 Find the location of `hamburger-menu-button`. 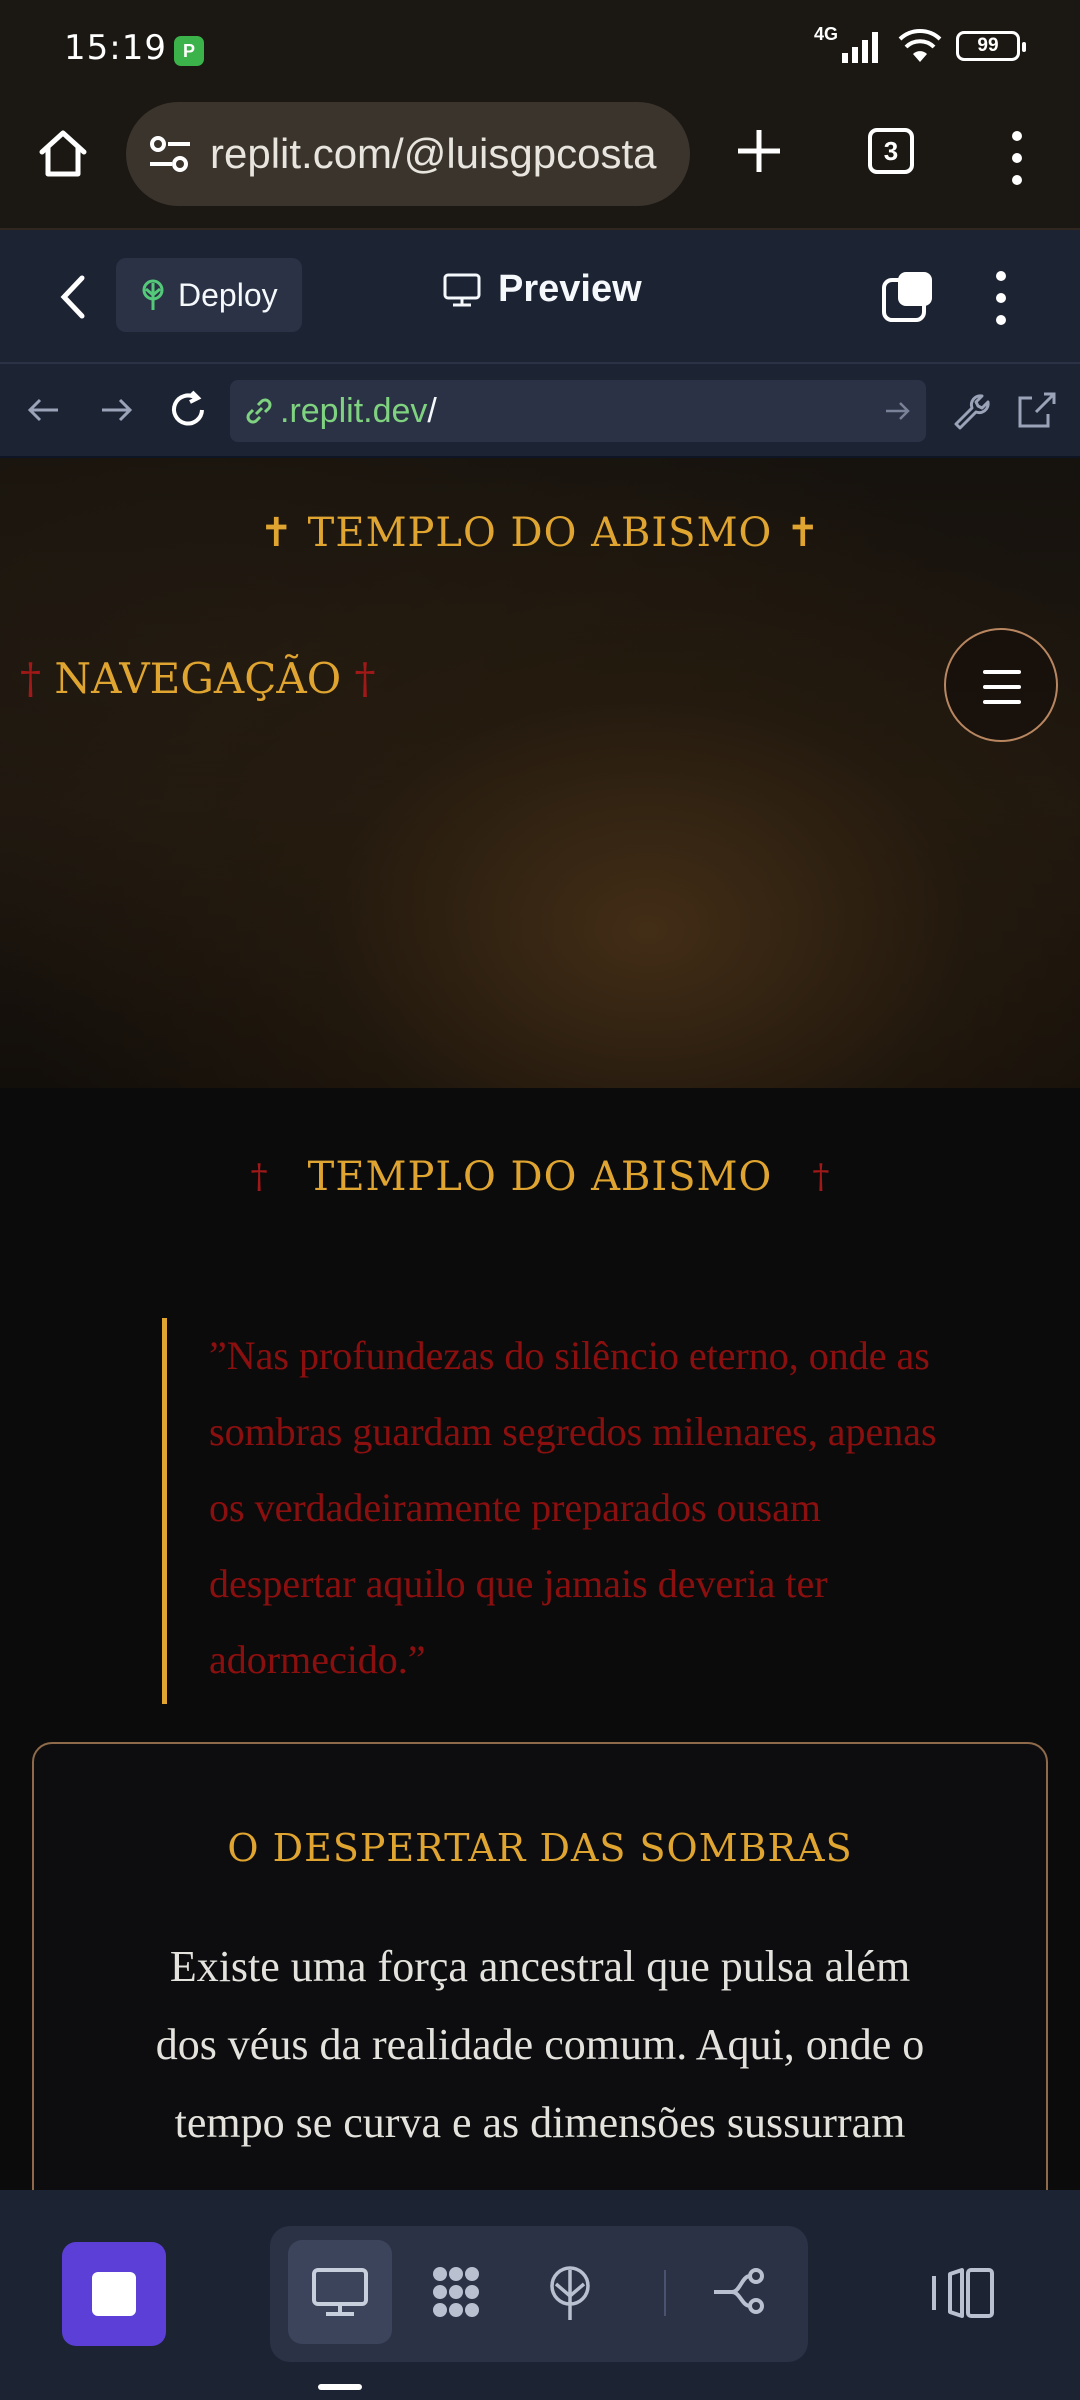

hamburger-menu-button is located at coordinates (1001, 685).